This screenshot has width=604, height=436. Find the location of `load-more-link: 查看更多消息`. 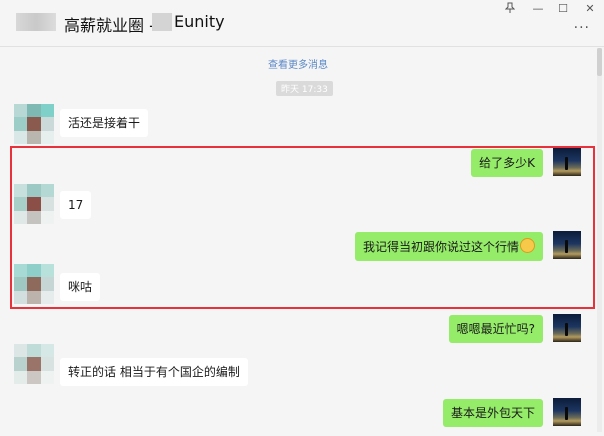

load-more-link: 查看更多消息 is located at coordinates (298, 63).